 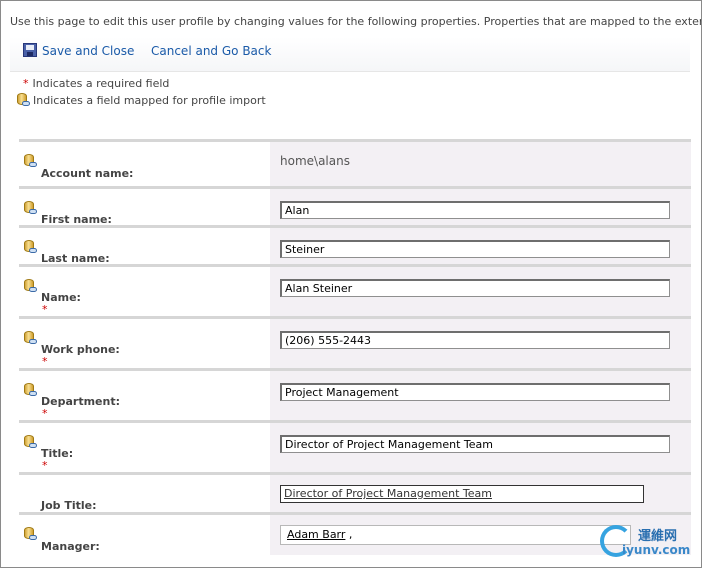 I want to click on field-row-department: Department: *, so click(x=355, y=397).